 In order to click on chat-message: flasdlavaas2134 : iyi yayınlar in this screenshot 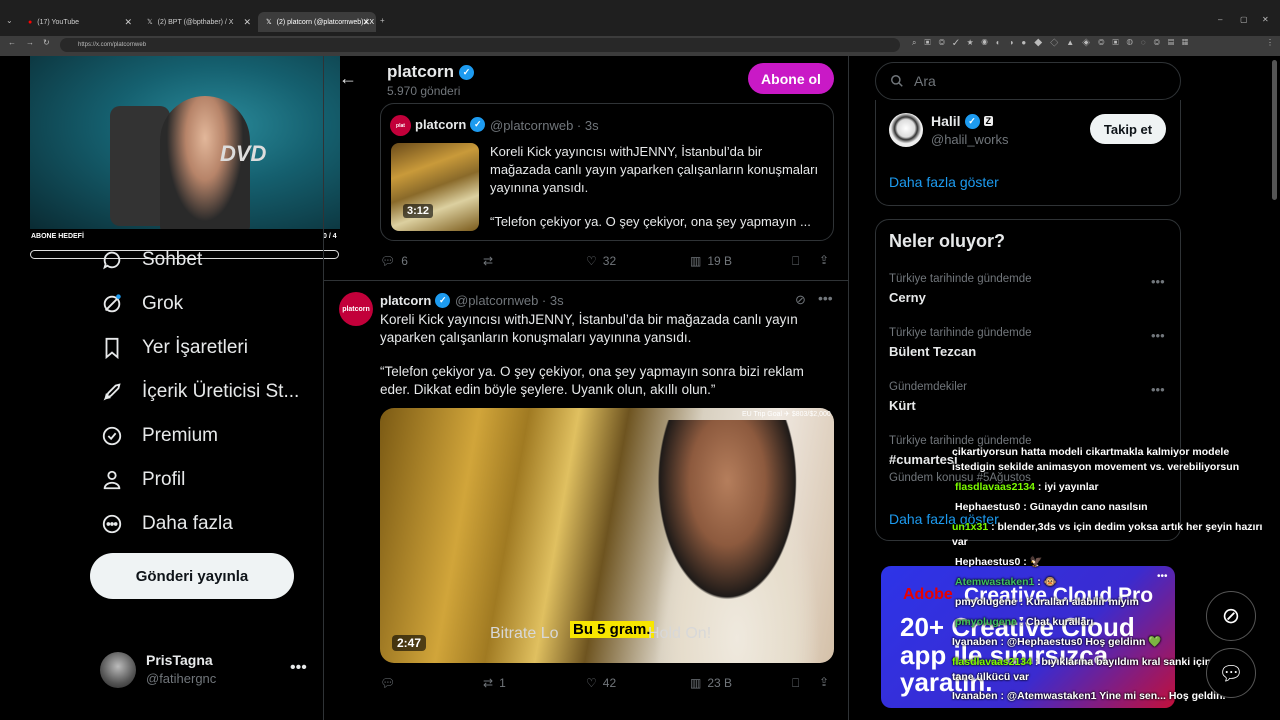, I will do `click(1027, 487)`.